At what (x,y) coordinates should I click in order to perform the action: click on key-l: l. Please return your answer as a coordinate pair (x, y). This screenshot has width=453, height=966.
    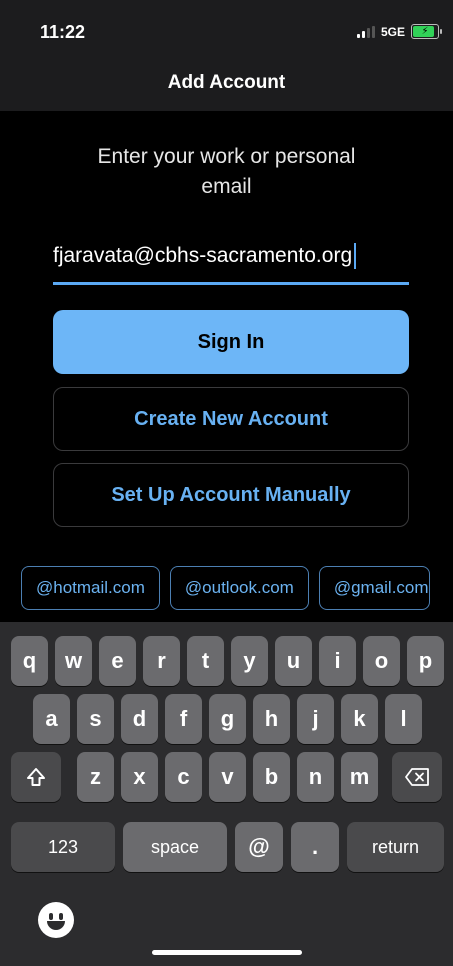
    Looking at the image, I should click on (403, 719).